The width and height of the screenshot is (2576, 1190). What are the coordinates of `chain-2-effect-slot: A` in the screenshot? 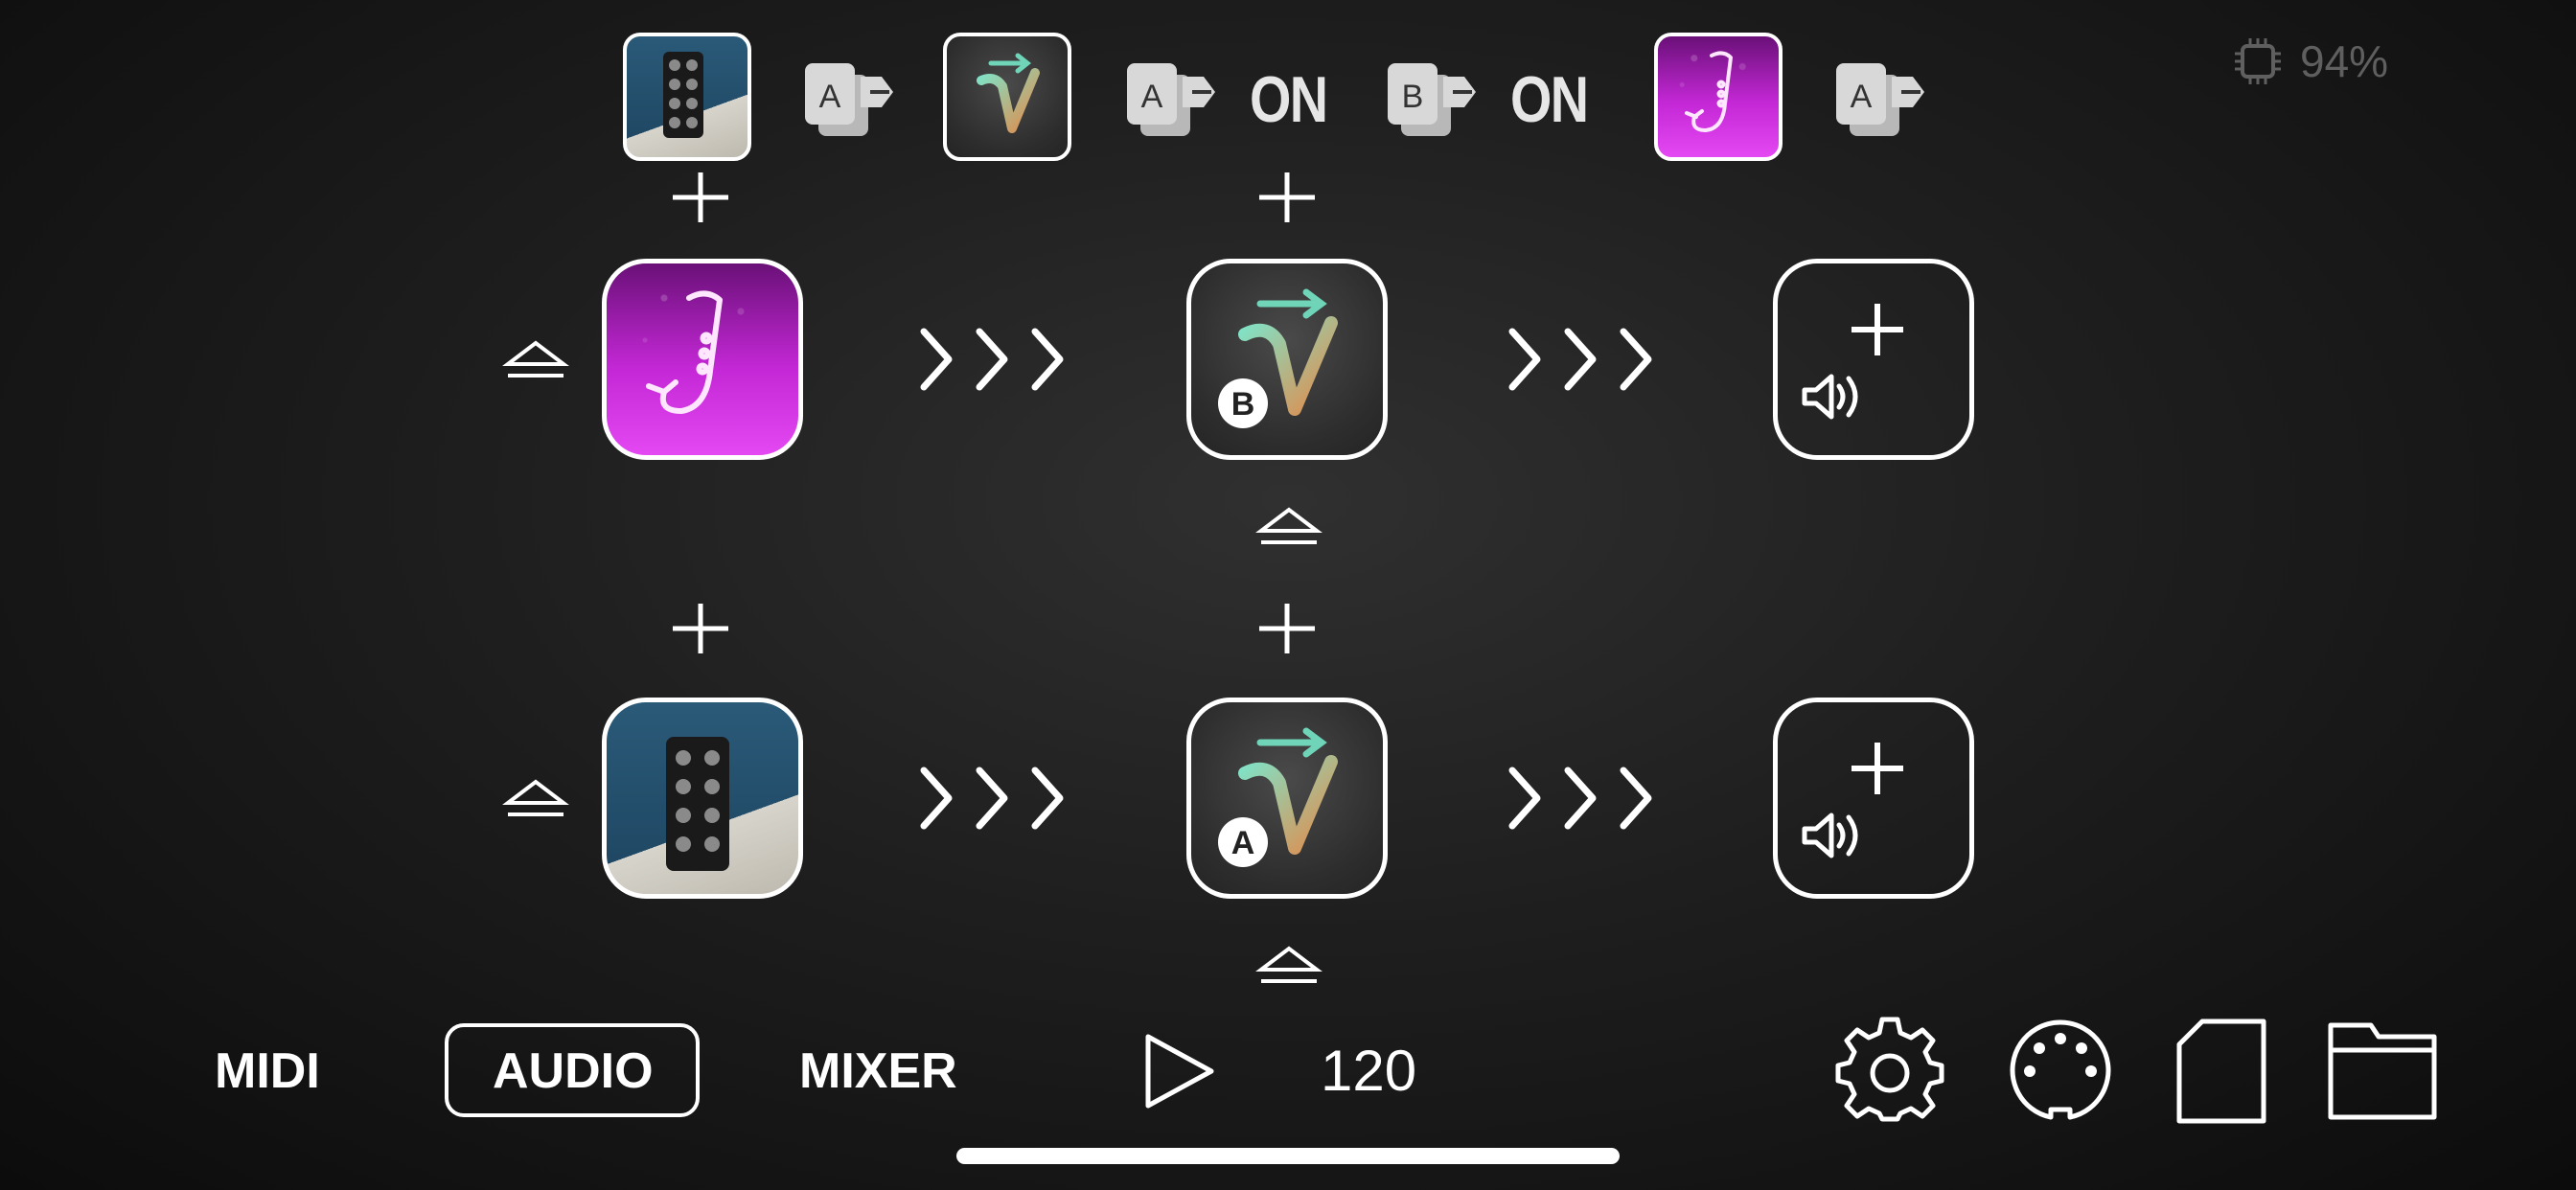 It's located at (1287, 798).